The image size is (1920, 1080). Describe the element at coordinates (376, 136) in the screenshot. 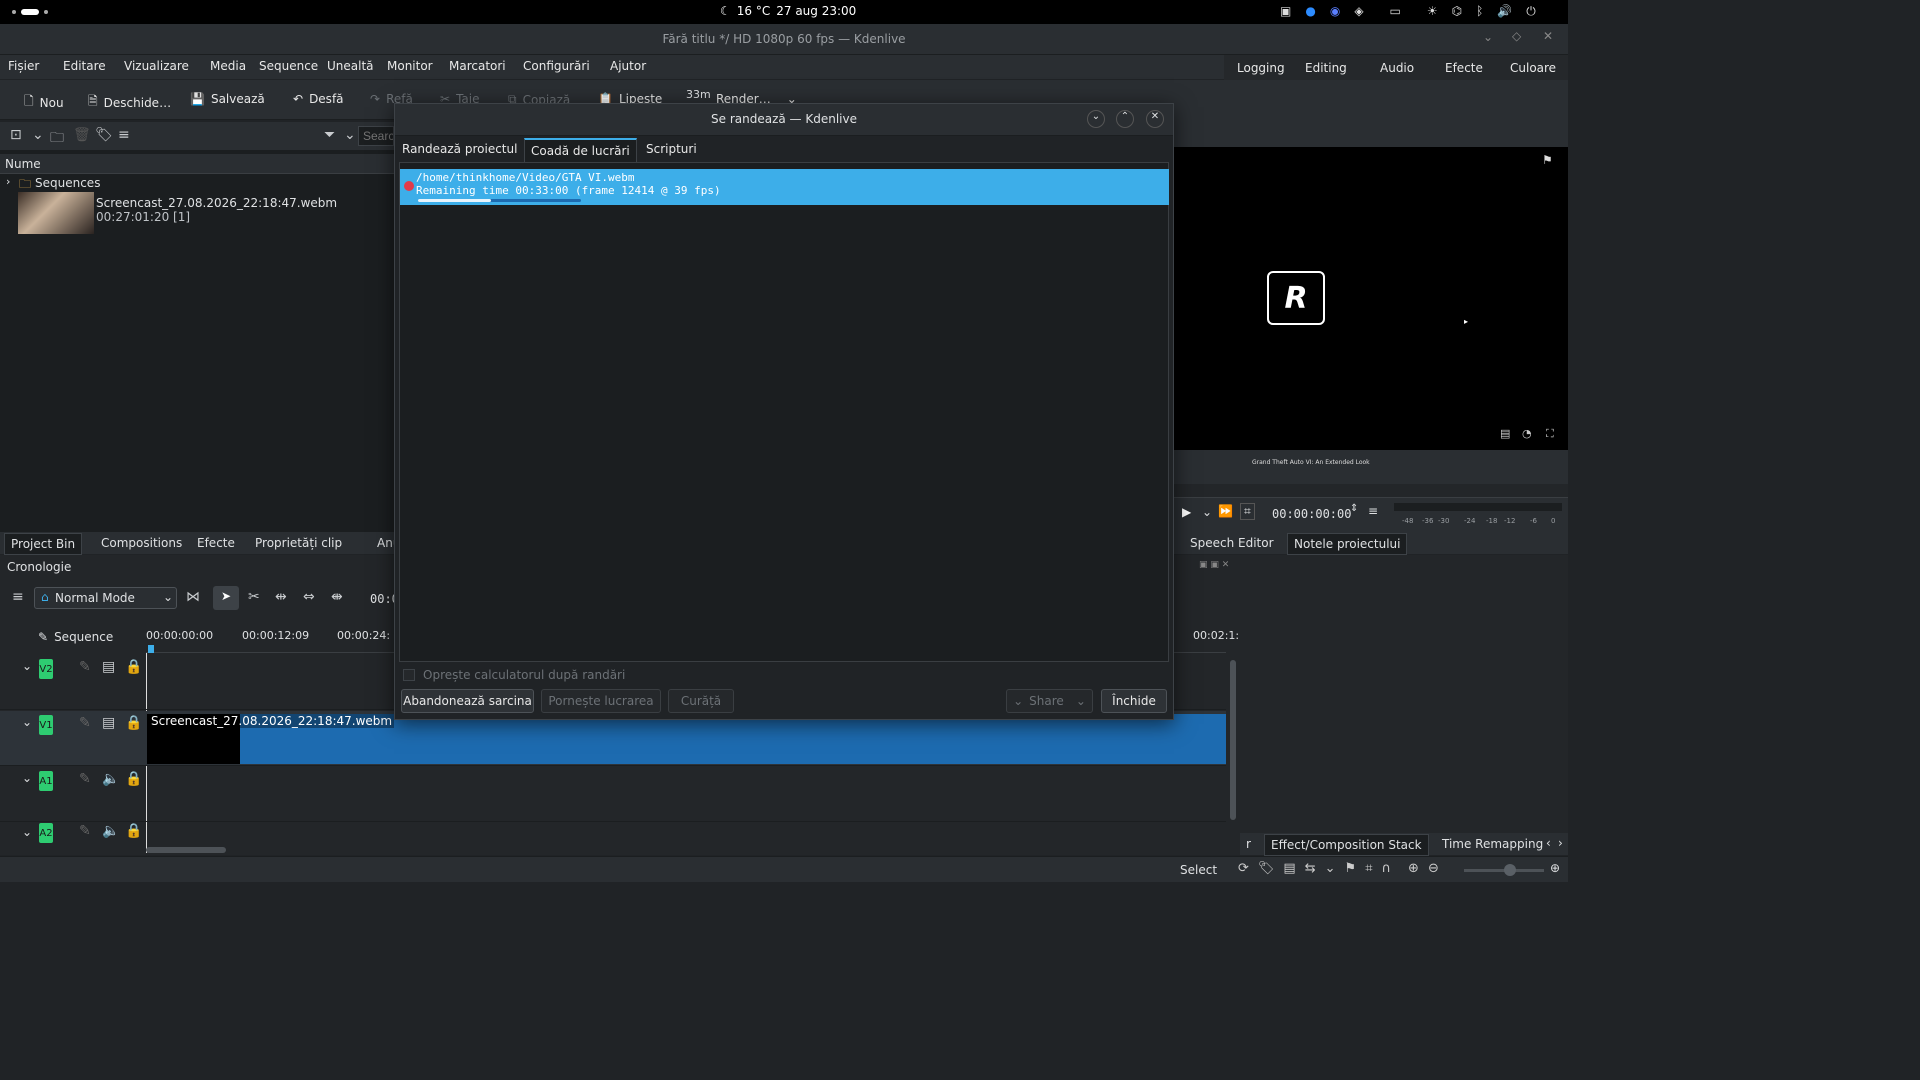

I see `bin-search-input` at that location.